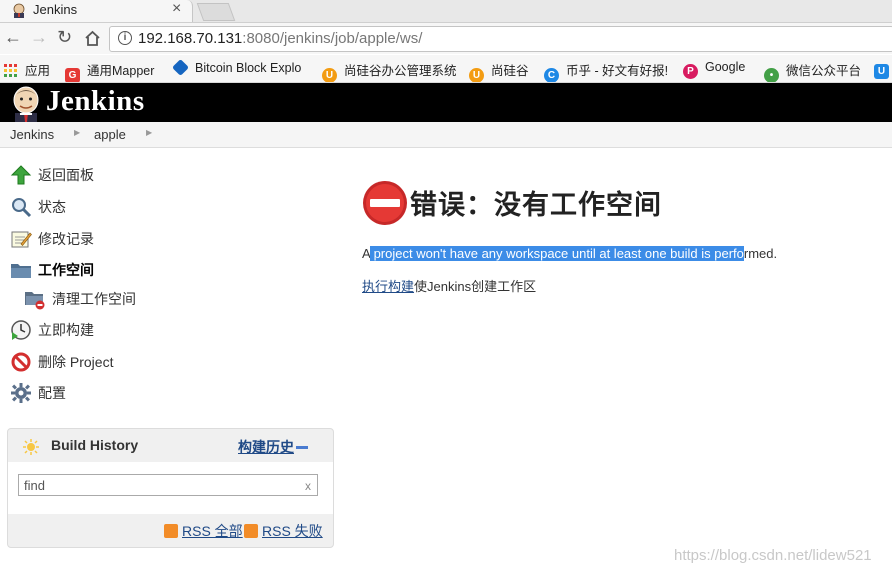  I want to click on task-changes: 修改记录, so click(52, 239).